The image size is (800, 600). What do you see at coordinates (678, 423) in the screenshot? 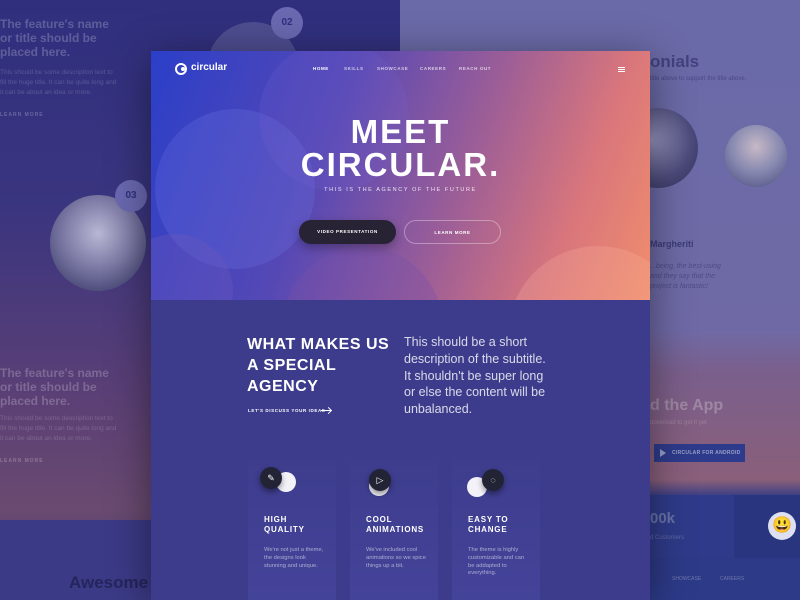
I see `app-subtitle: download to get it yet` at bounding box center [678, 423].